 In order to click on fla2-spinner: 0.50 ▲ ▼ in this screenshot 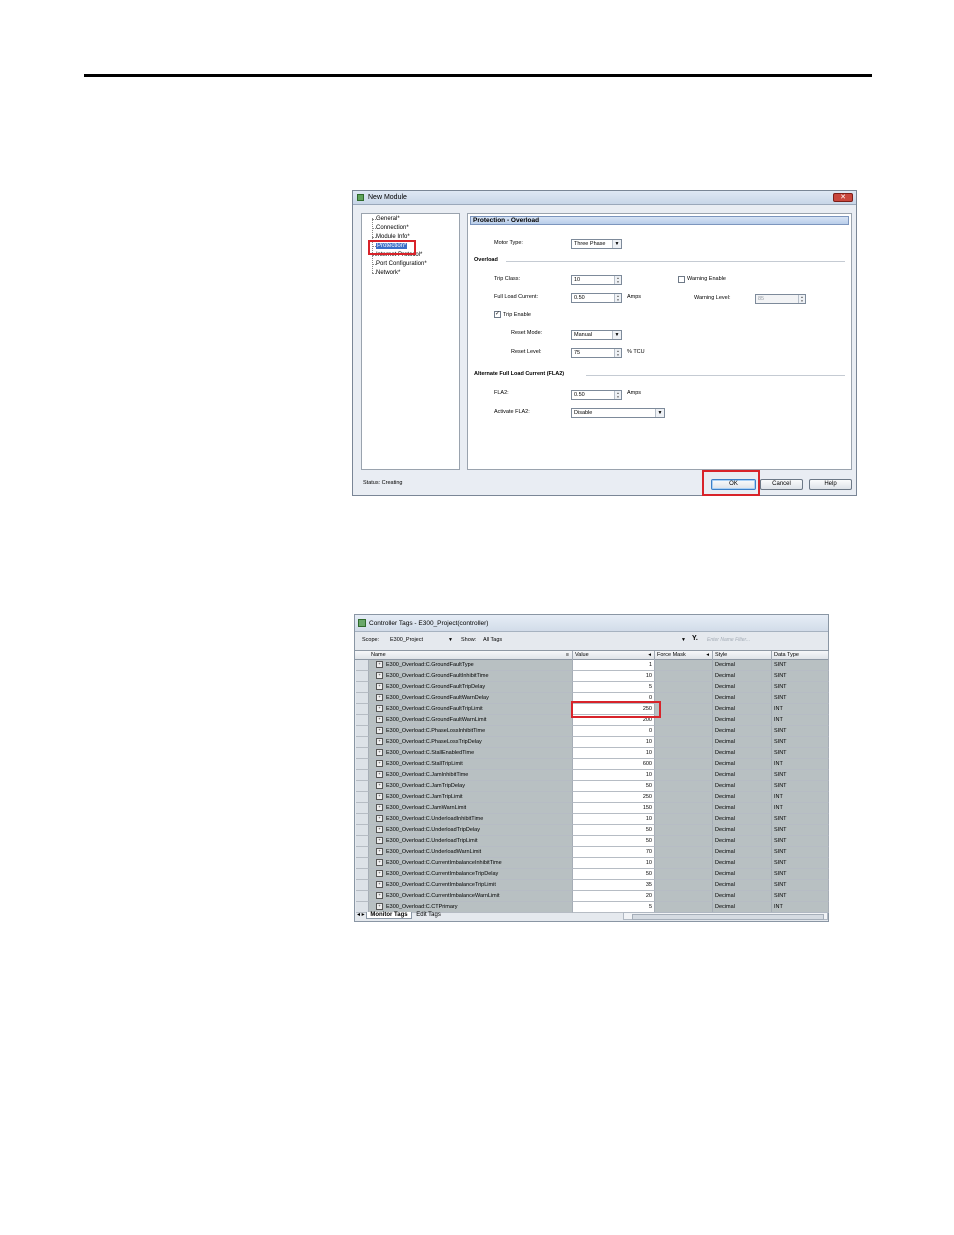, I will do `click(596, 395)`.